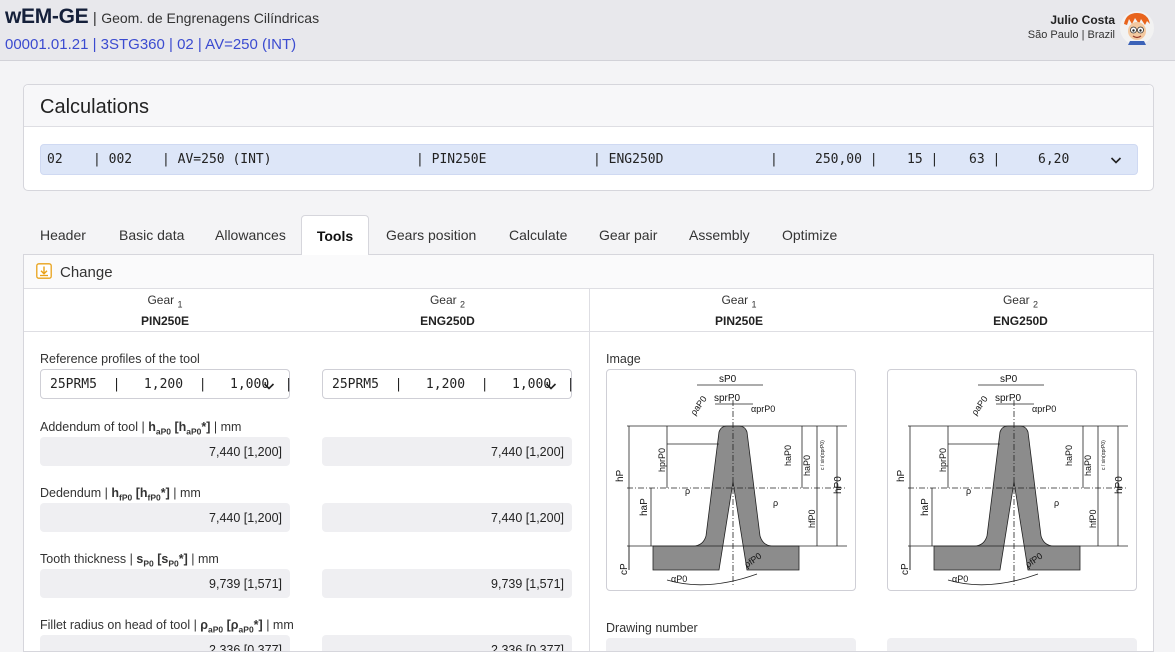  Describe the element at coordinates (165, 583) in the screenshot. I see `gear1-tooth-thickness-value: 9,739 [1,571]` at that location.